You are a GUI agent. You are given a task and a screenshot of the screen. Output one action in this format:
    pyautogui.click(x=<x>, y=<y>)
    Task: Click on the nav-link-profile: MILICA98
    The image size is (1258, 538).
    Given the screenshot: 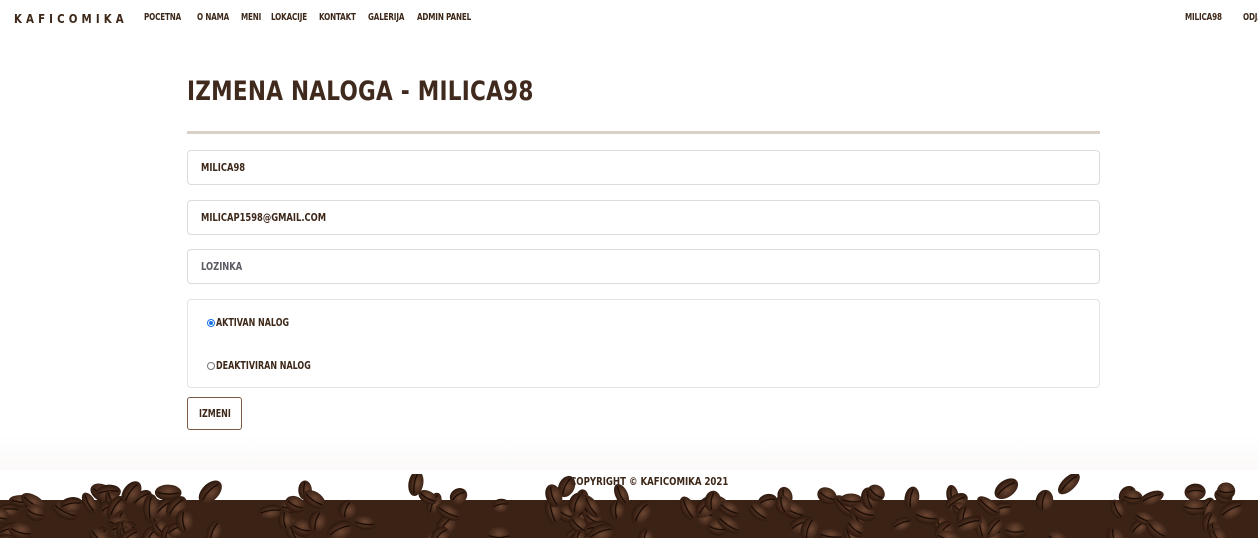 What is the action you would take?
    pyautogui.click(x=1203, y=17)
    